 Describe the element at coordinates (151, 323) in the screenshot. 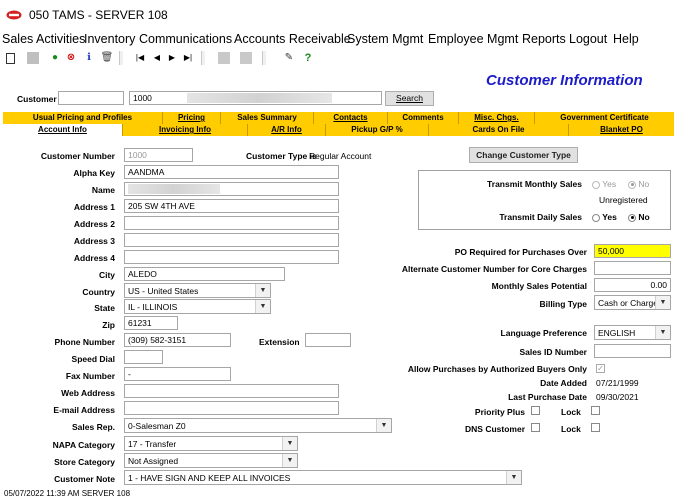

I see `zip-input: 61231` at that location.